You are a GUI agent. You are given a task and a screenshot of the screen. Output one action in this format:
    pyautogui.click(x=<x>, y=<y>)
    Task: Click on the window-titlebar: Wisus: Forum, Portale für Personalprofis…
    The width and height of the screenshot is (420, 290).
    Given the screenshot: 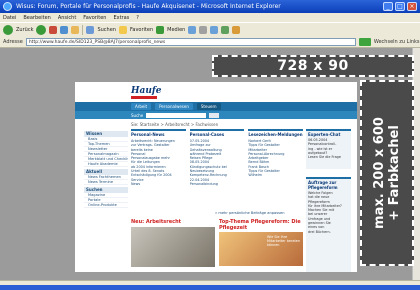 What is the action you would take?
    pyautogui.click(x=210, y=6)
    